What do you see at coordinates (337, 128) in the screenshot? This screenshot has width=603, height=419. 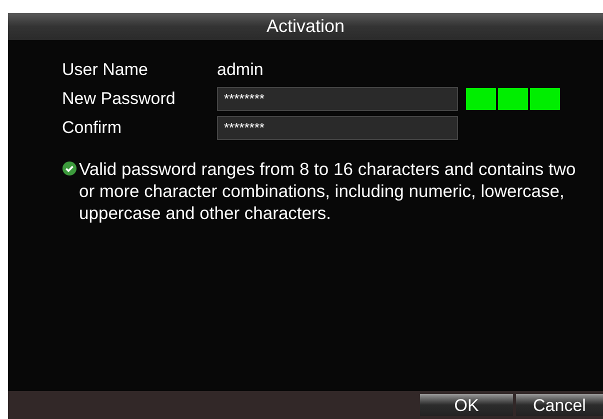 I see `confirm-password-field: ********` at bounding box center [337, 128].